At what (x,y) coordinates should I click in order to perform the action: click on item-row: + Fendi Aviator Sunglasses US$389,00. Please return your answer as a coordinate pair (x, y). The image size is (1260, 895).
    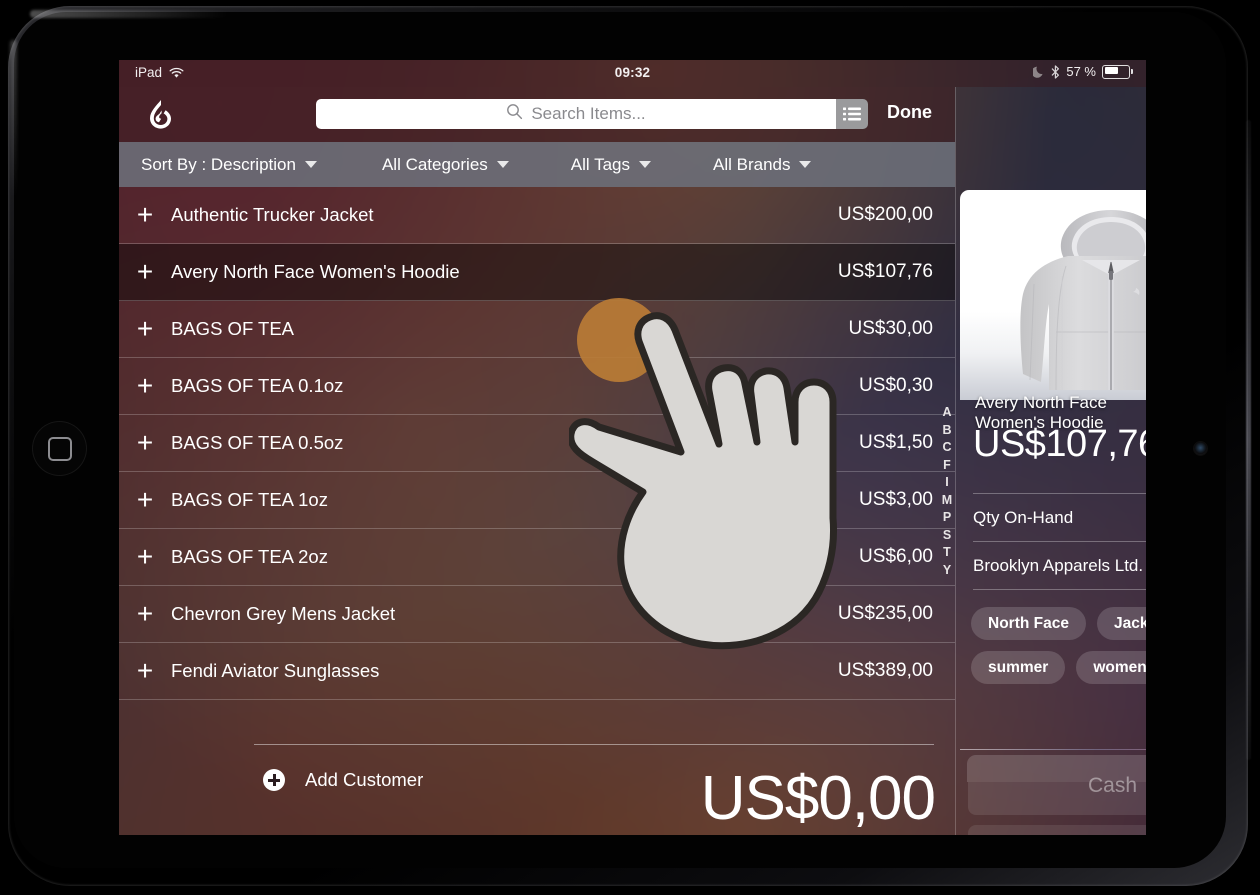
    Looking at the image, I should click on (537, 671).